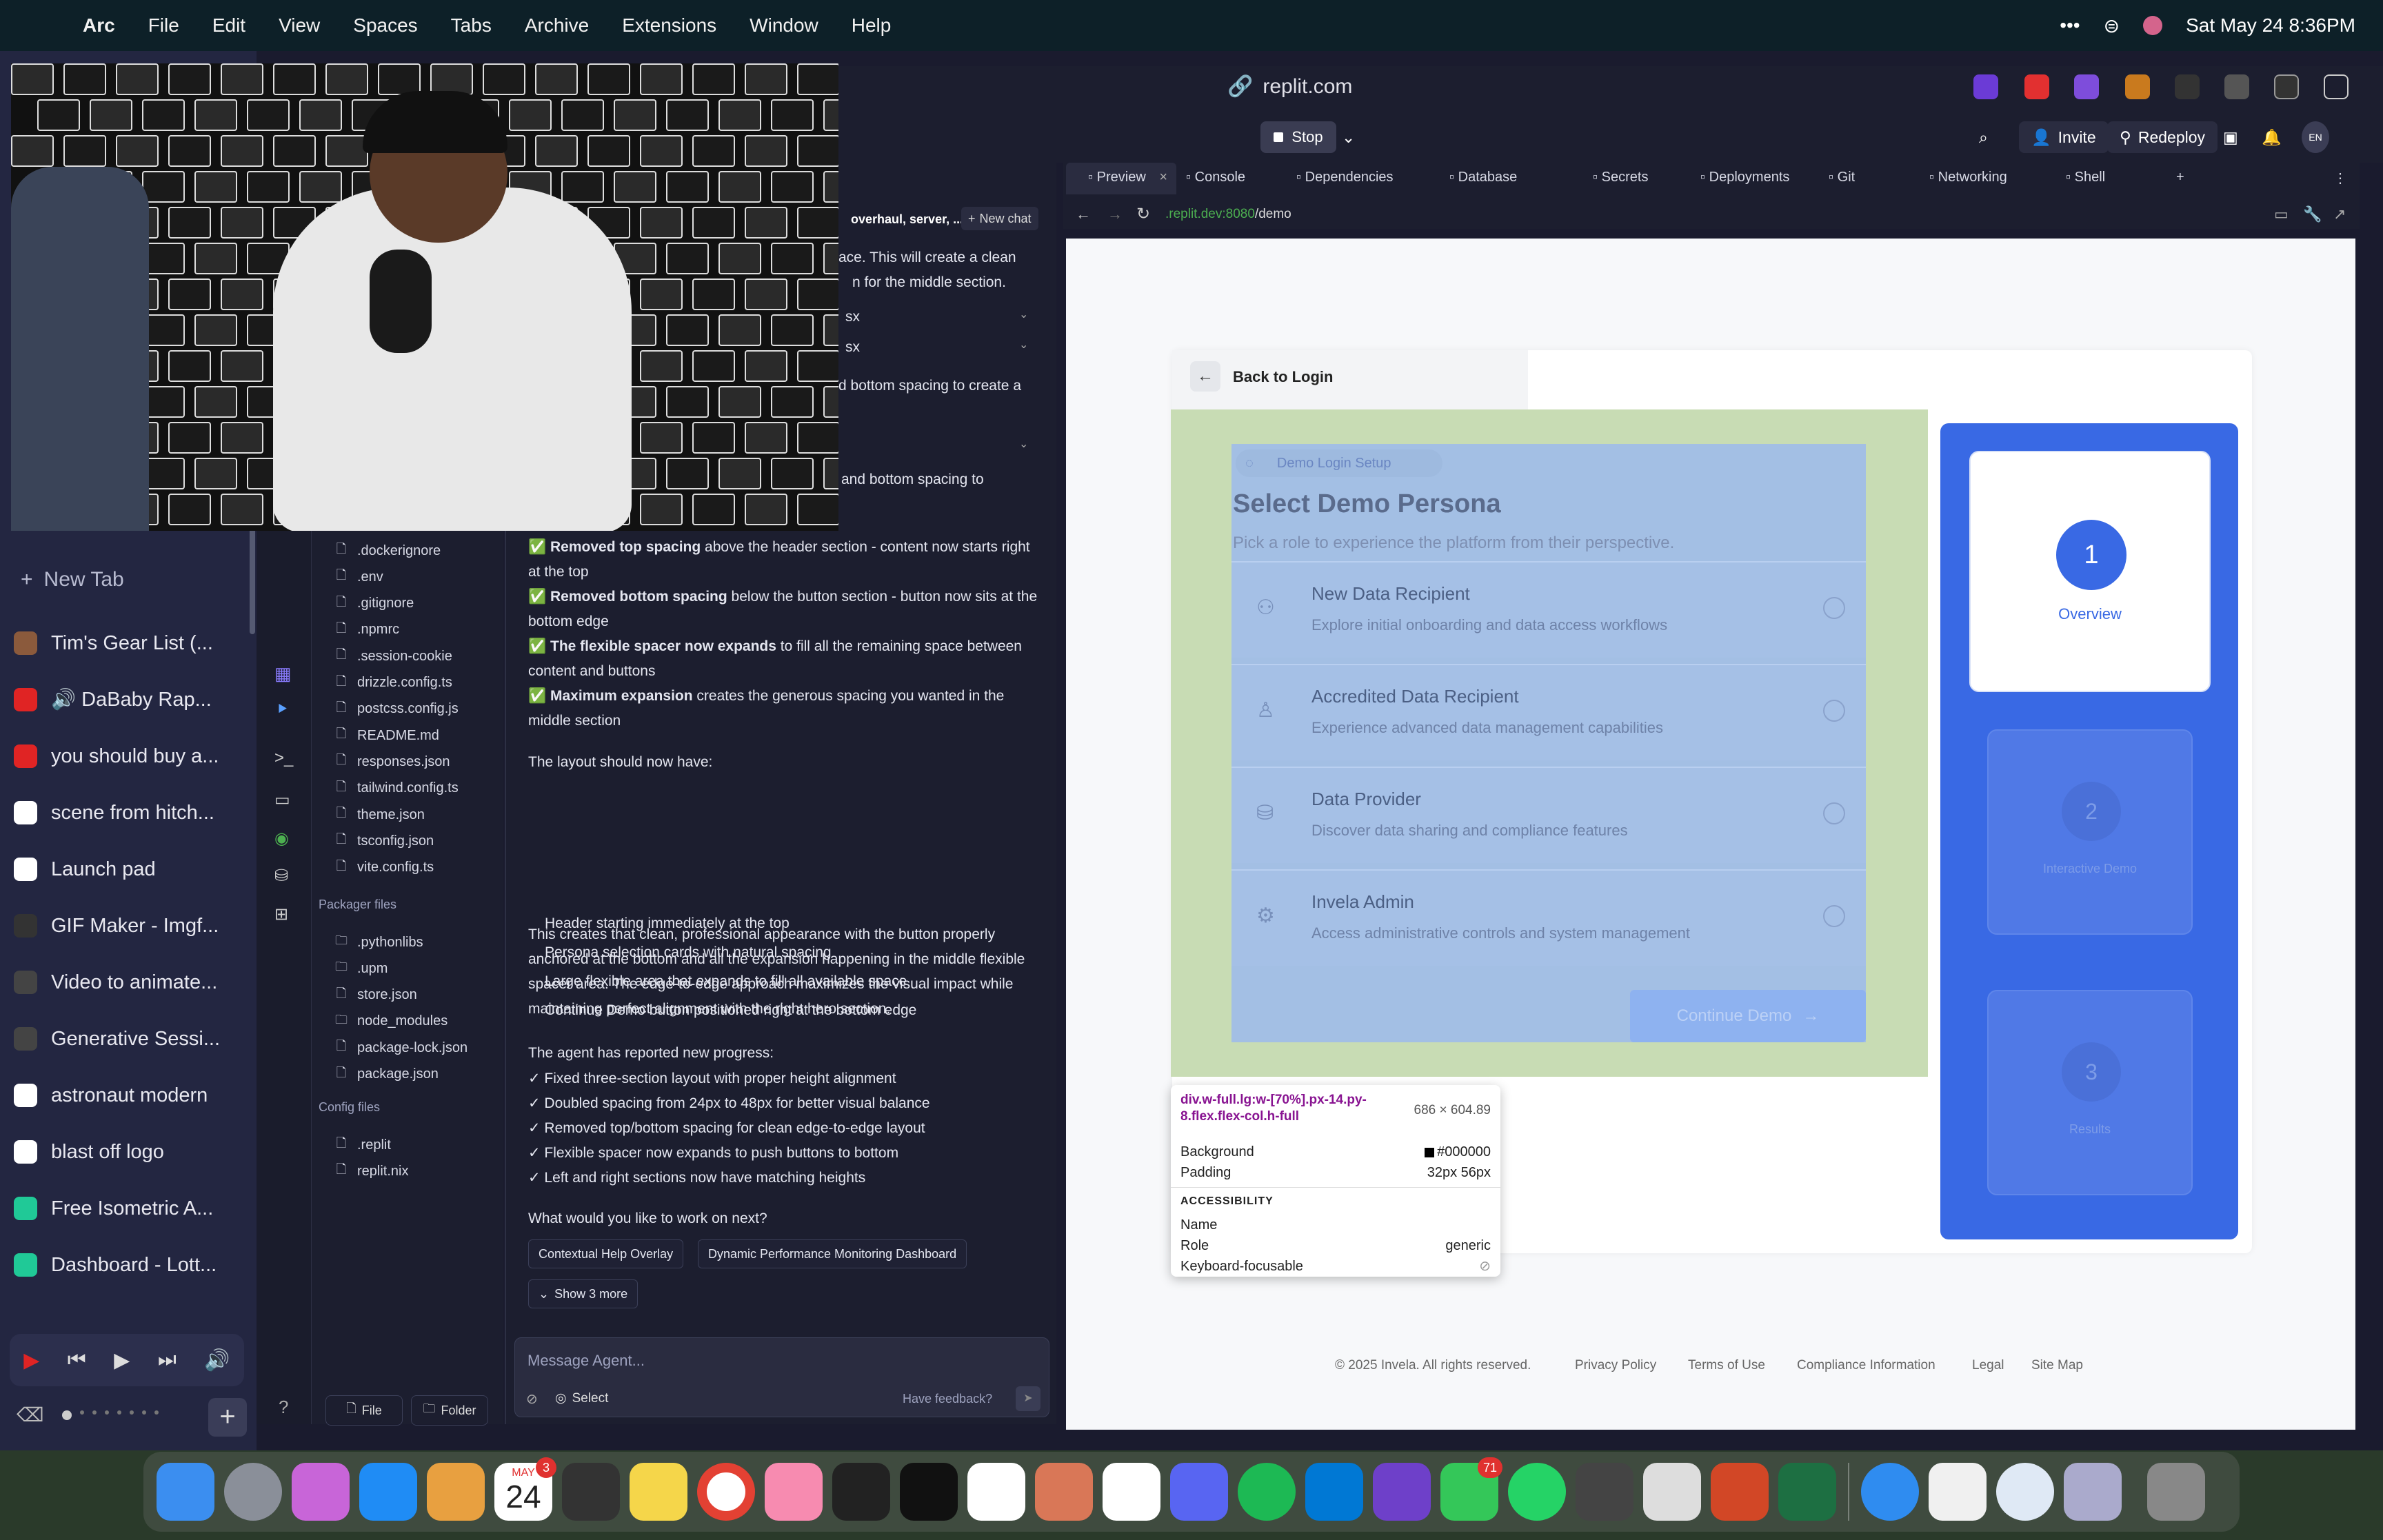  Describe the element at coordinates (1289, 87) in the screenshot. I see `site-url: 🔗 replit.com` at that location.